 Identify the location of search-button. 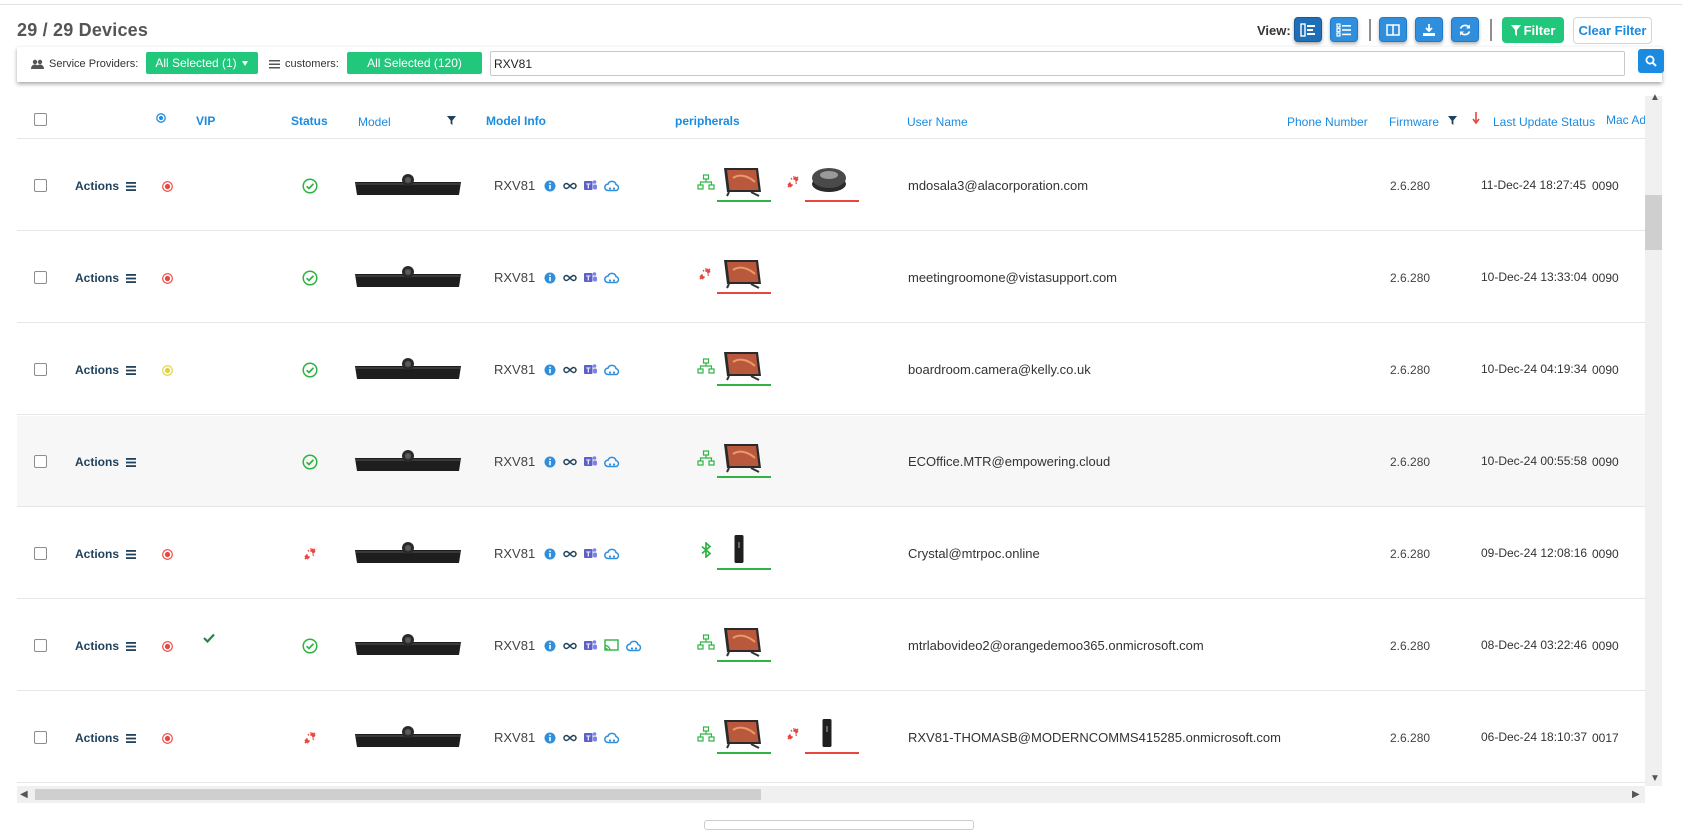
(1651, 61).